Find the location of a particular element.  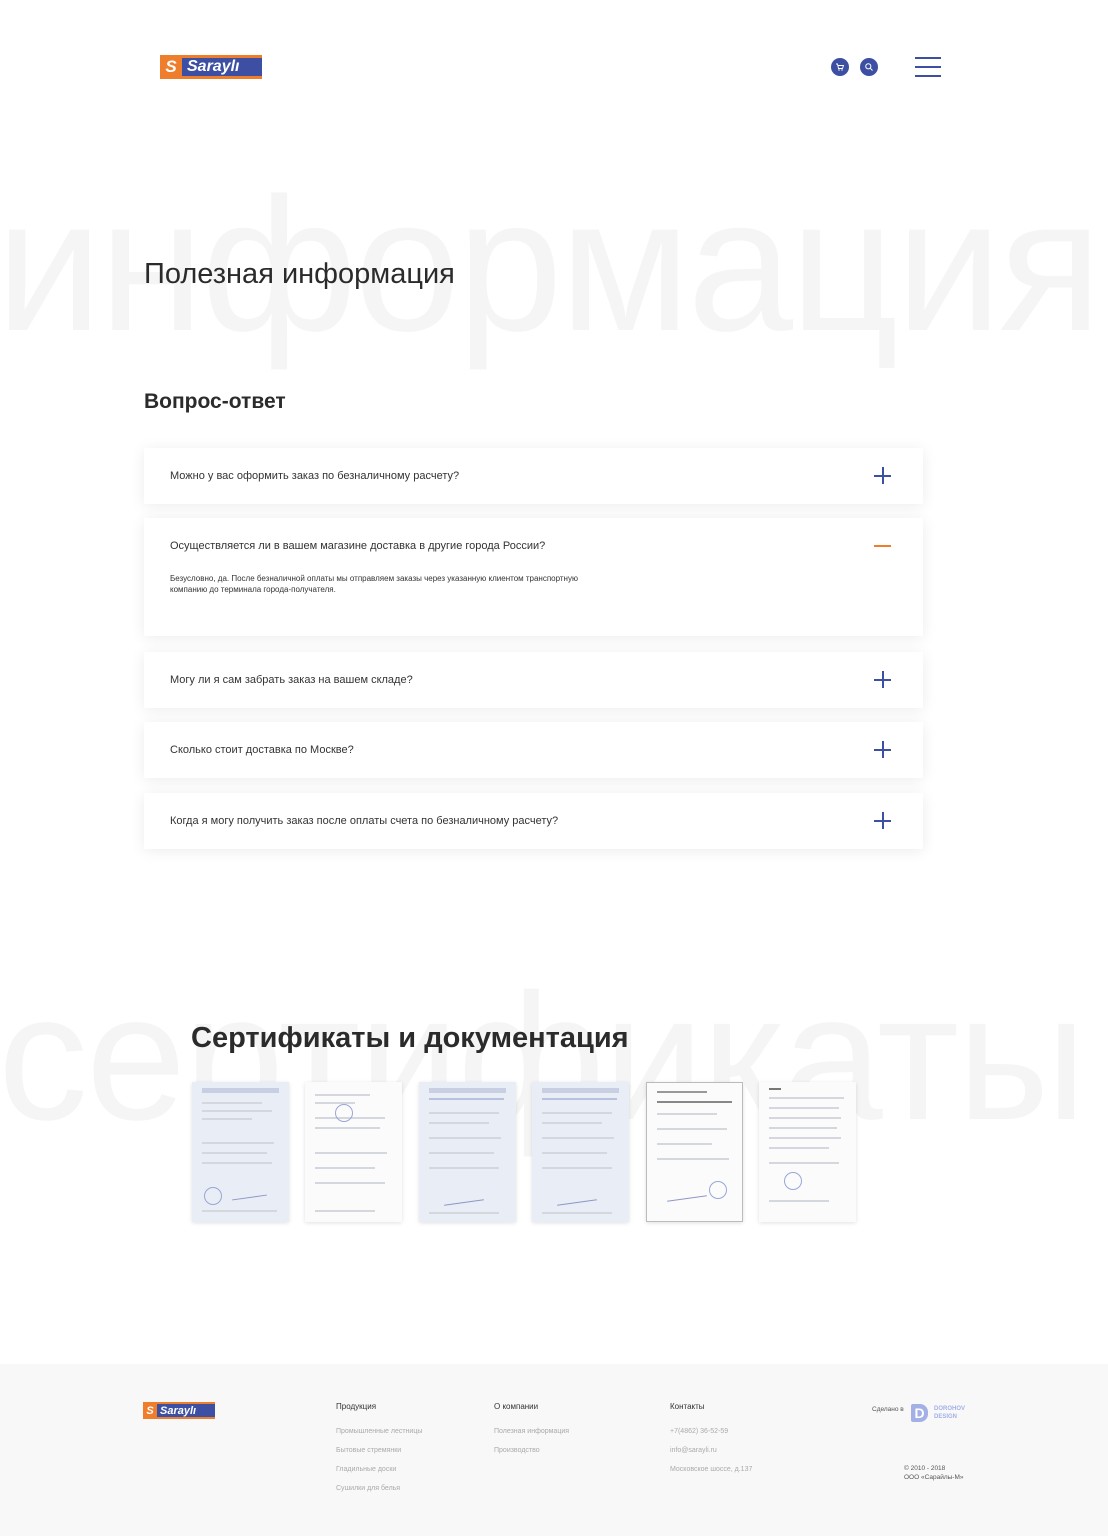

studio-name-line2: DESIGN is located at coordinates (946, 1417).